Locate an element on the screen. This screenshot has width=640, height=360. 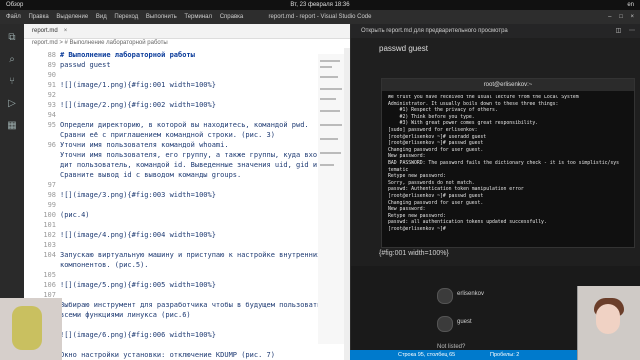
line-number: 95 is located at coordinates (51, 125).